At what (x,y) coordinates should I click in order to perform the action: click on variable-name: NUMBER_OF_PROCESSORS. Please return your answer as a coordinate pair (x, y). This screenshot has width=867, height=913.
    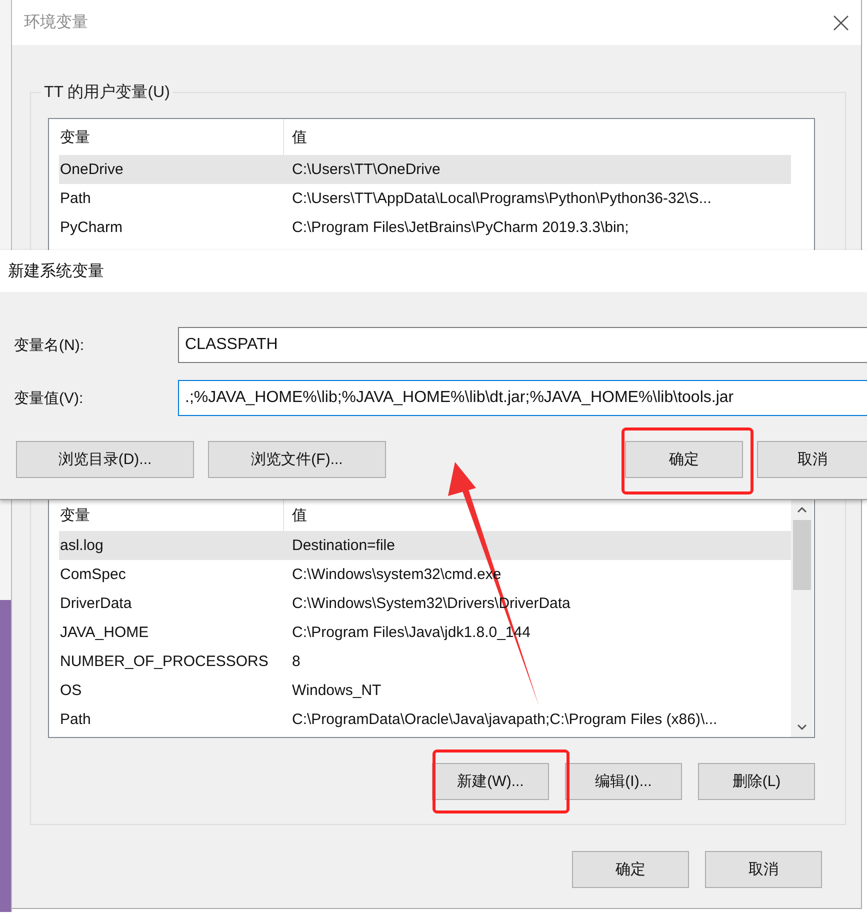
    Looking at the image, I should click on (164, 661).